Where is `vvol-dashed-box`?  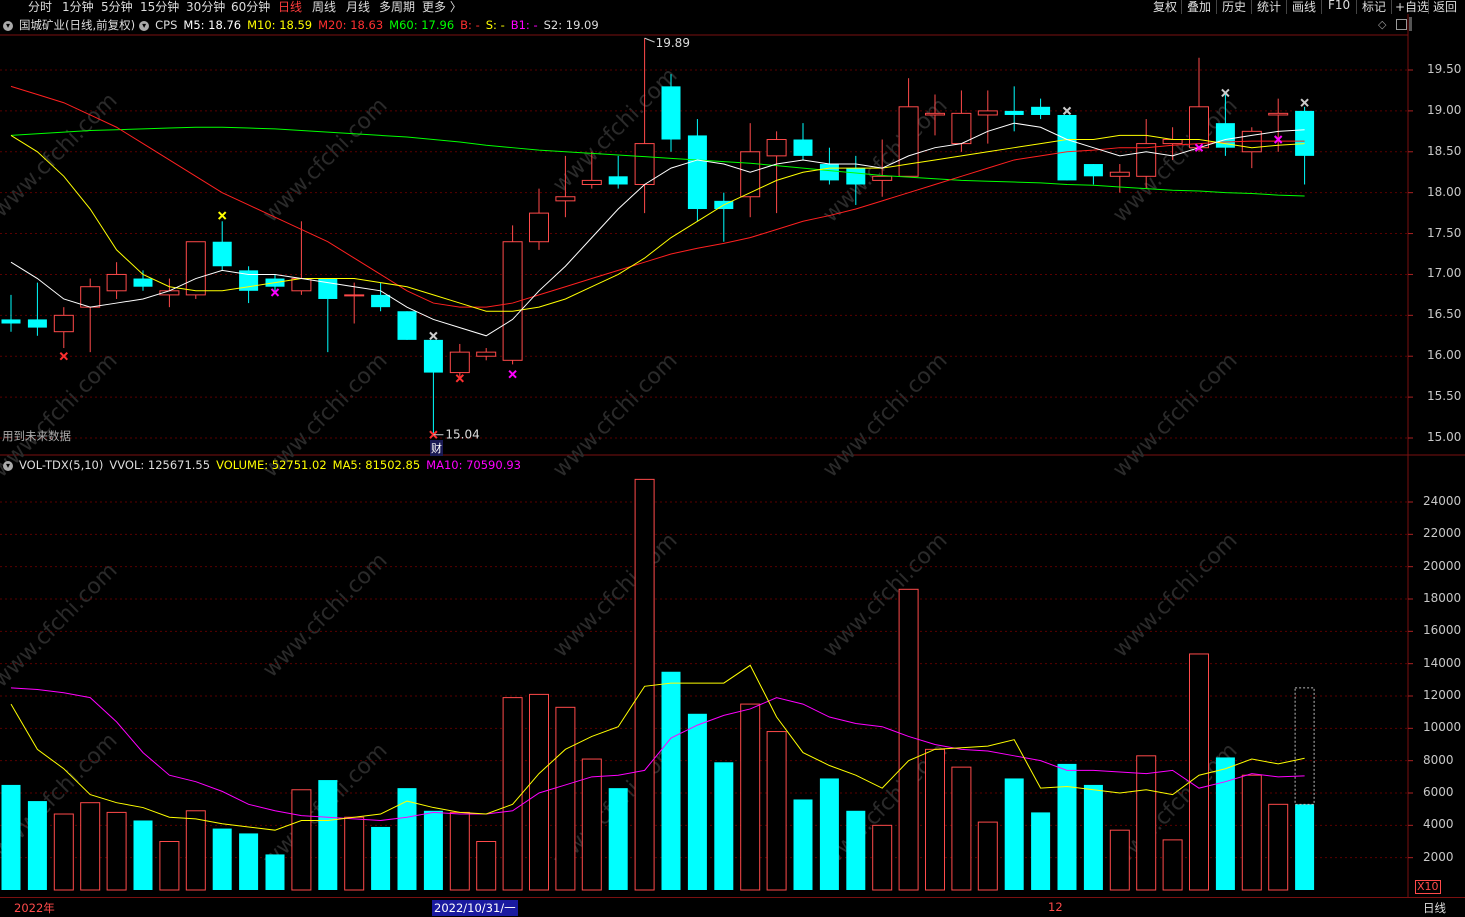 vvol-dashed-box is located at coordinates (1304, 746).